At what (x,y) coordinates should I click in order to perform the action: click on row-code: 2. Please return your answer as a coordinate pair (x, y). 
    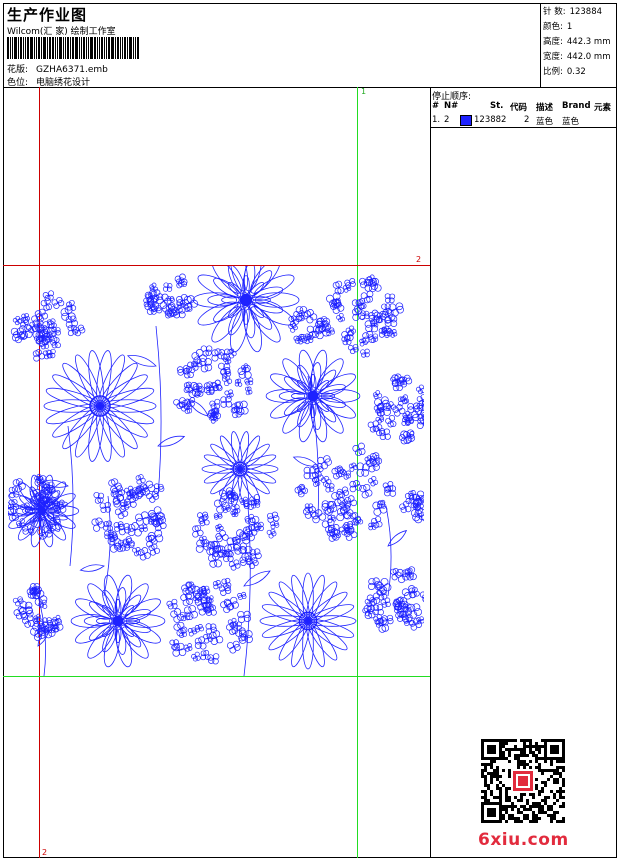
    Looking at the image, I should click on (527, 120).